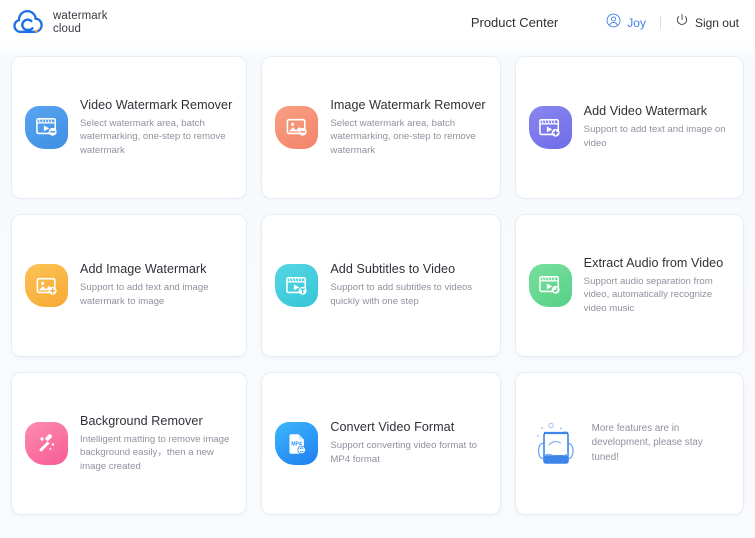 The width and height of the screenshot is (755, 538). I want to click on brand-logo-text: watermark cloud, so click(80, 22).